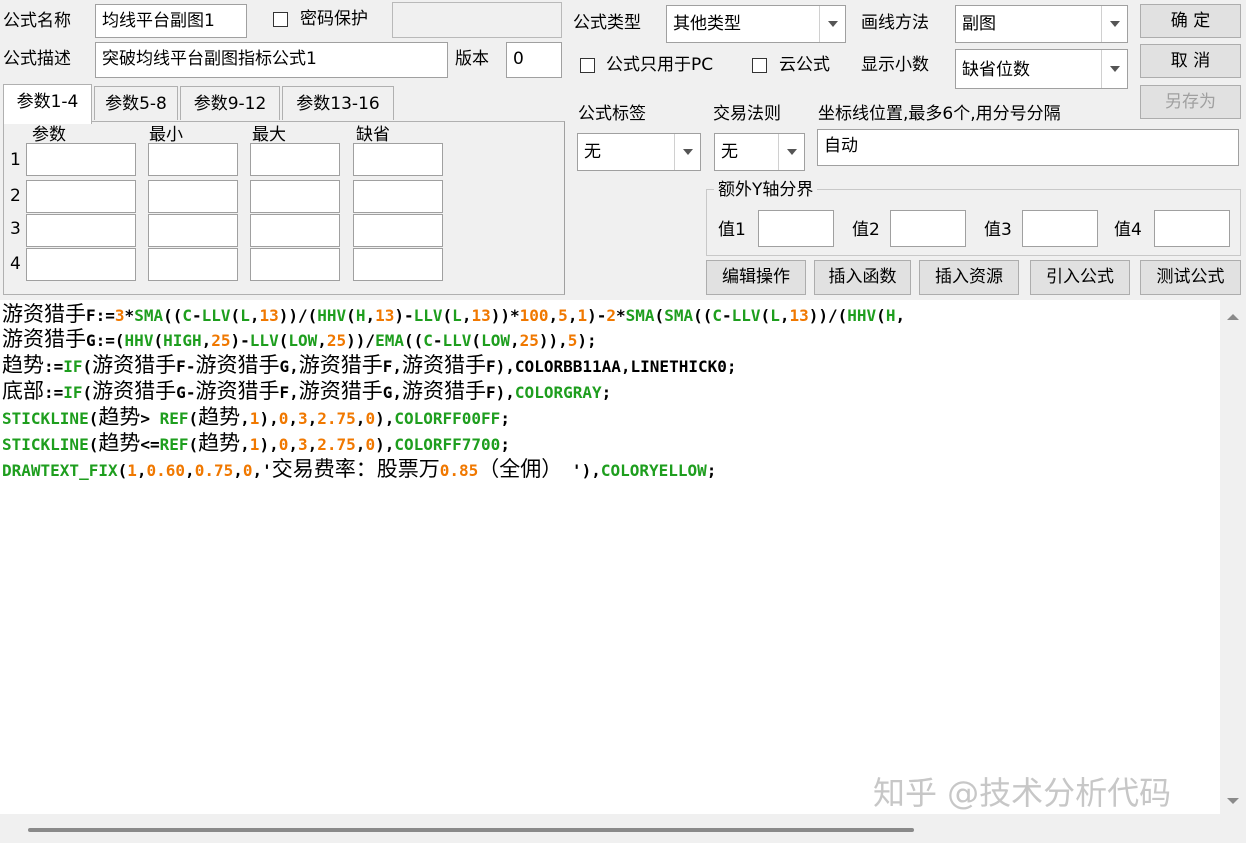  Describe the element at coordinates (804, 65) in the screenshot. I see `cloud-label: 云公式` at that location.